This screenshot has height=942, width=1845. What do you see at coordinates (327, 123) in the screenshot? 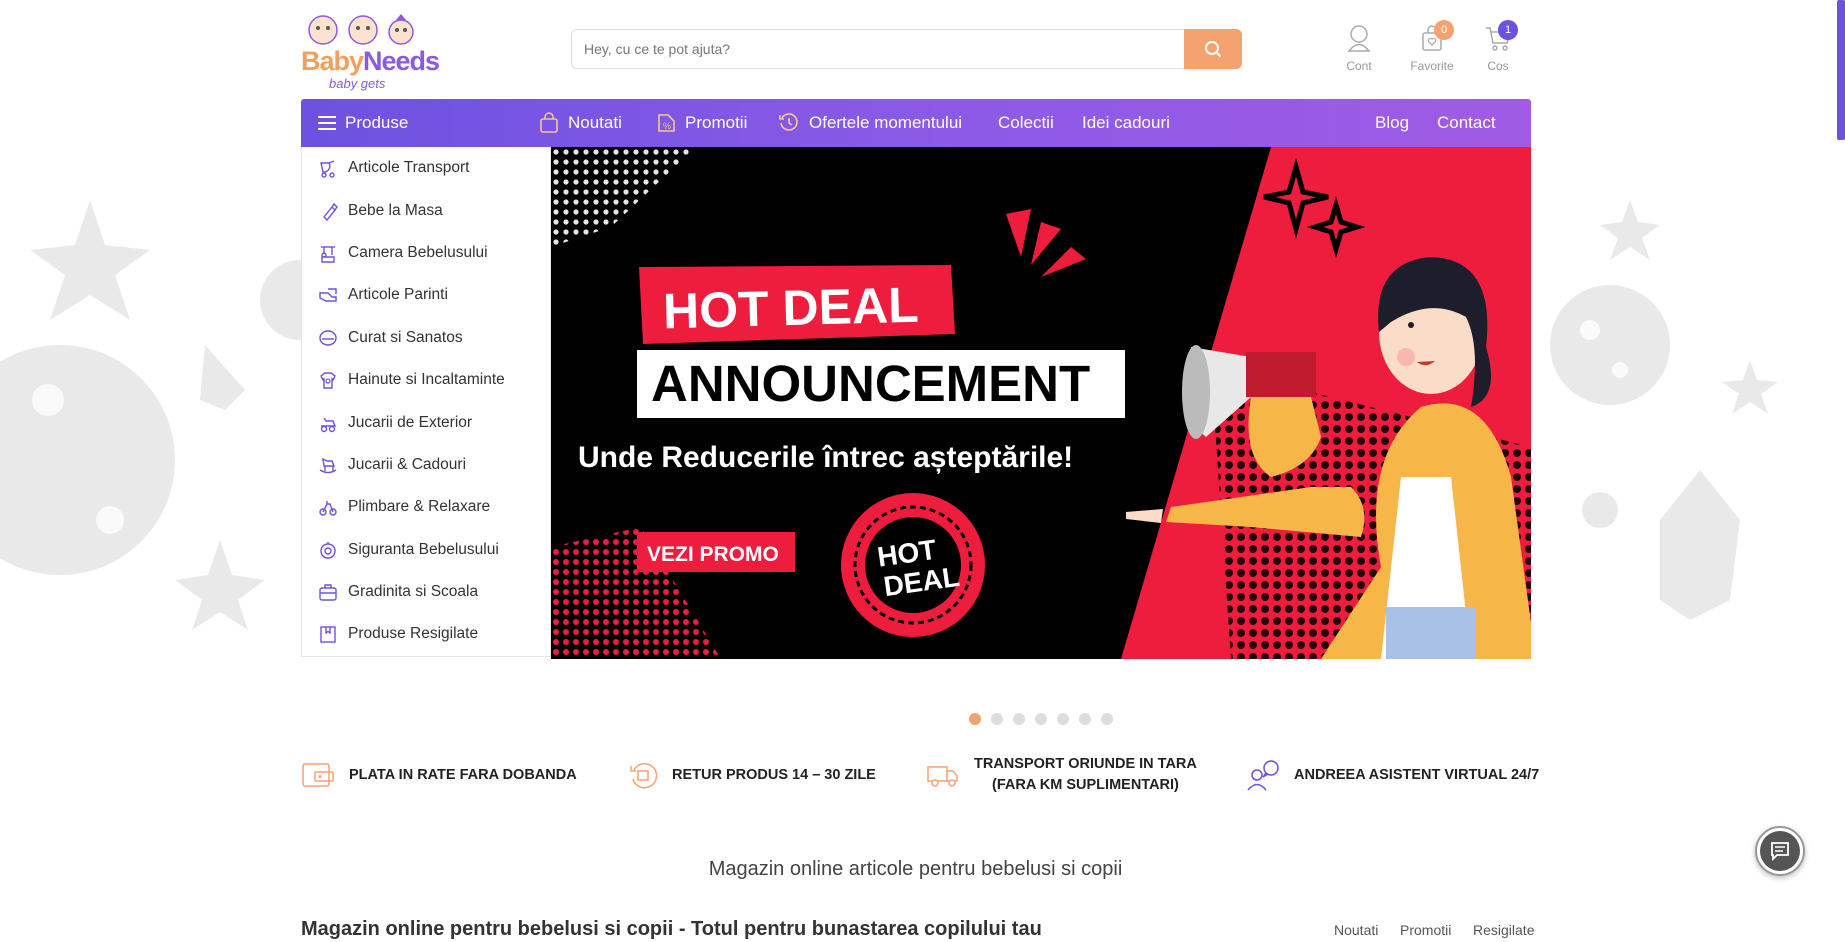
I see `hamburger-menu-icon` at bounding box center [327, 123].